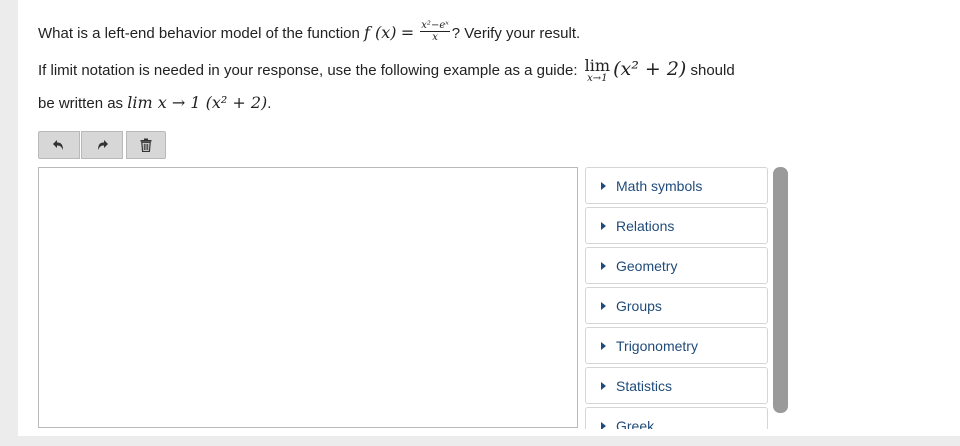  I want to click on trash-icon, so click(146, 145).